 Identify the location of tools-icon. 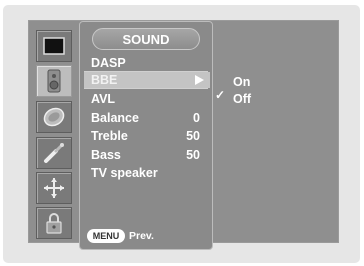
(54, 153).